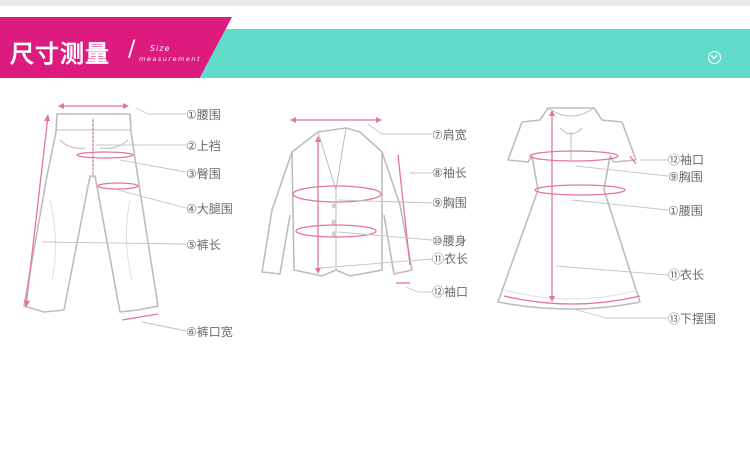 This screenshot has width=750, height=452. I want to click on pants-drawing, so click(91, 213).